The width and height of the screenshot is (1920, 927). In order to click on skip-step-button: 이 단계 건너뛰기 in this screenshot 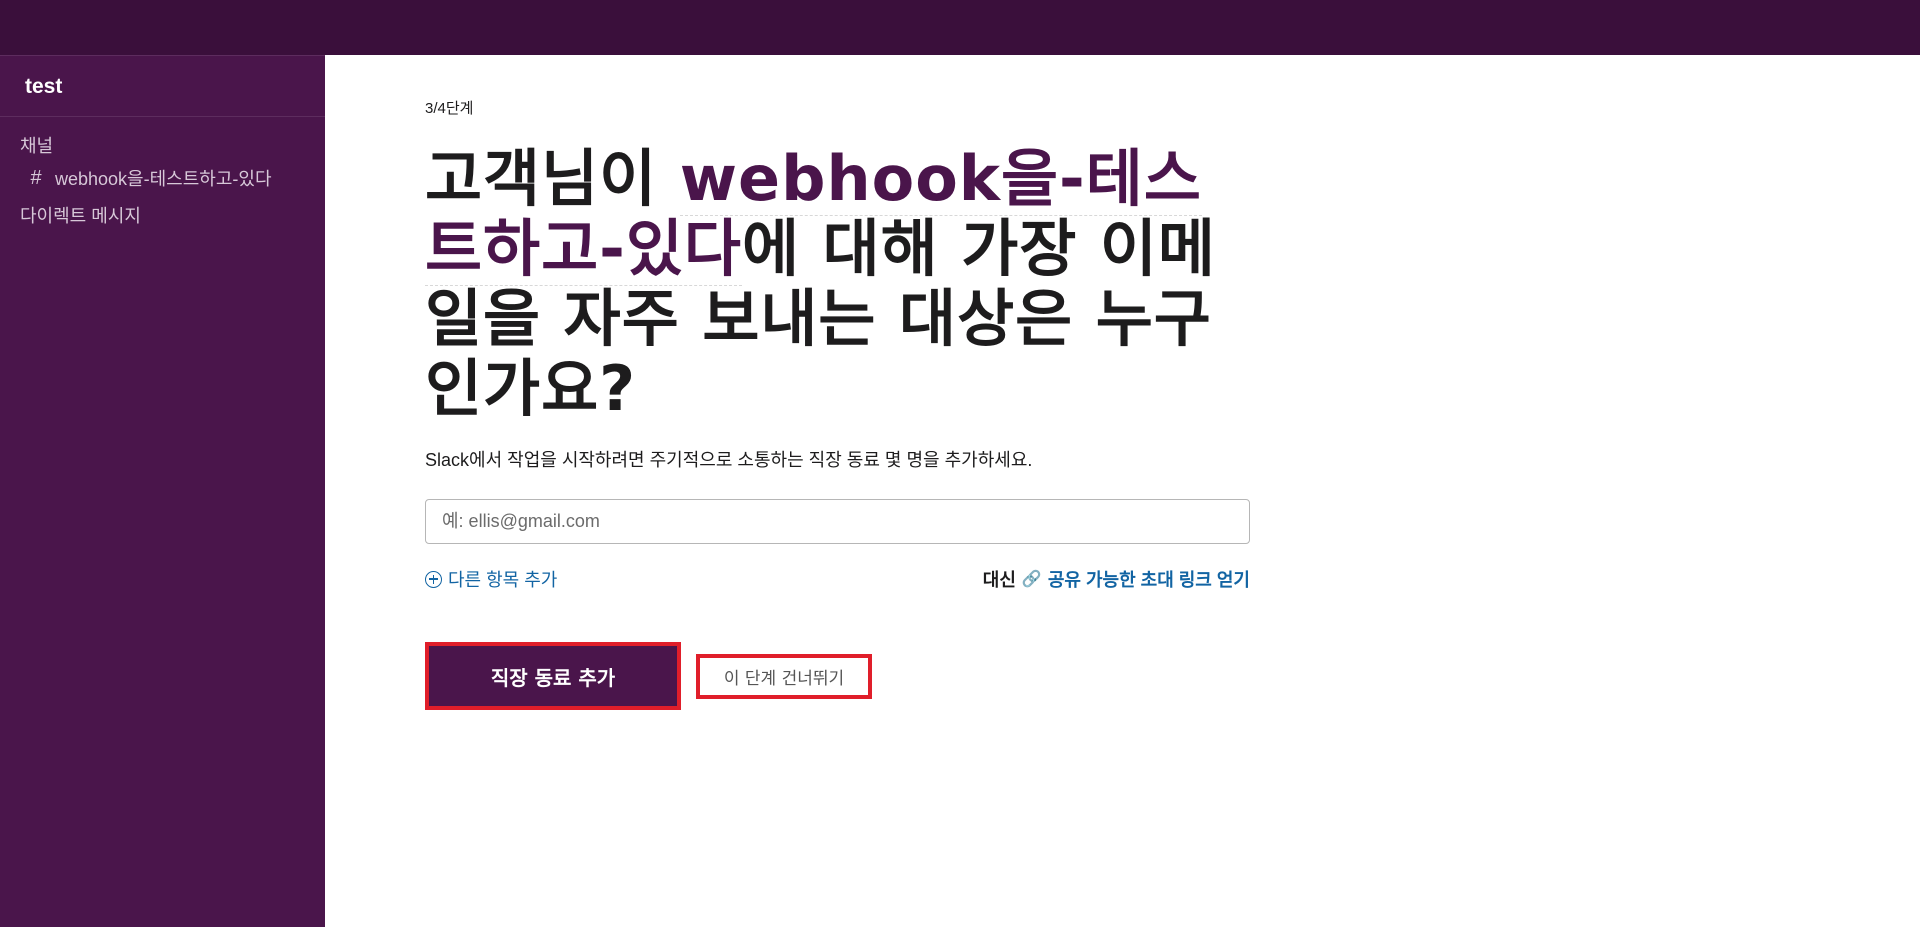, I will do `click(784, 676)`.